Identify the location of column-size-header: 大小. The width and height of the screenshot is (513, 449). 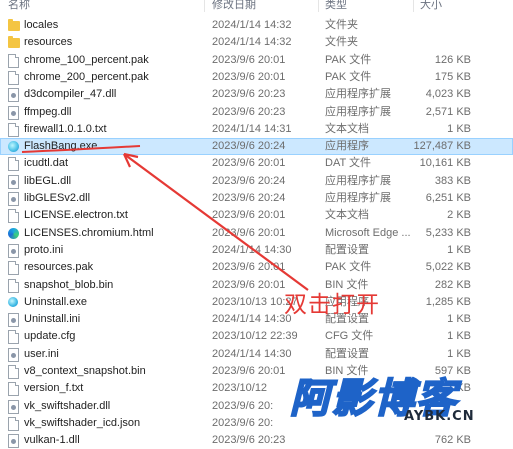
(431, 6).